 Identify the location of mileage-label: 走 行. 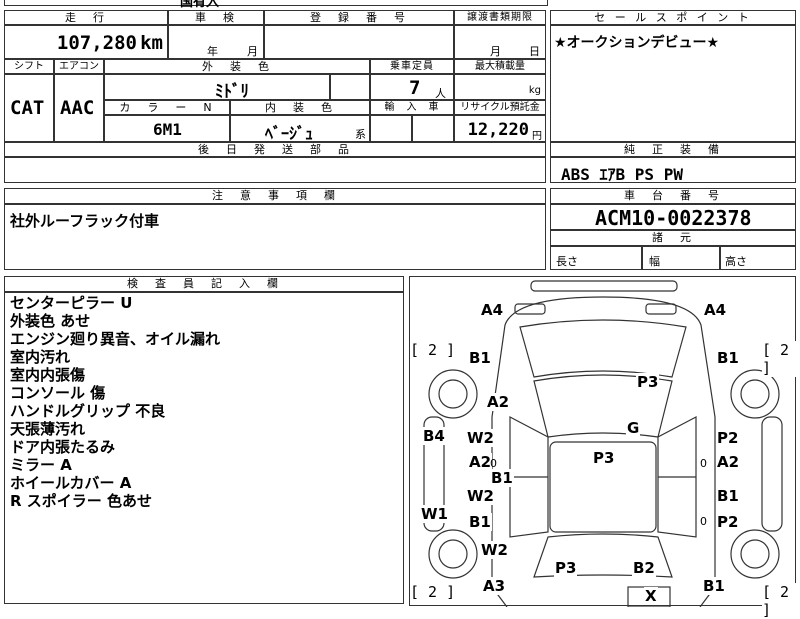
(86, 17).